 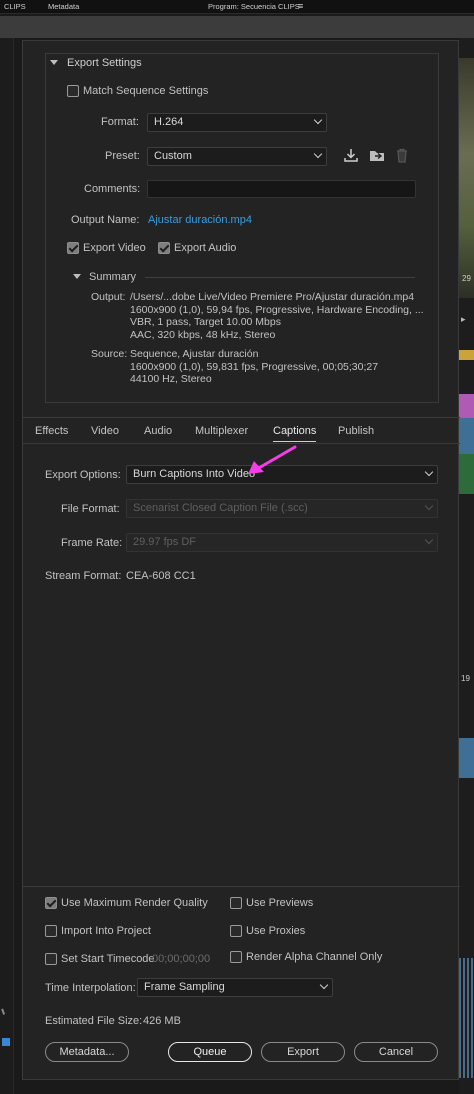 I want to click on summary-source-line: 44100 Hz, Stereo, so click(x=171, y=379).